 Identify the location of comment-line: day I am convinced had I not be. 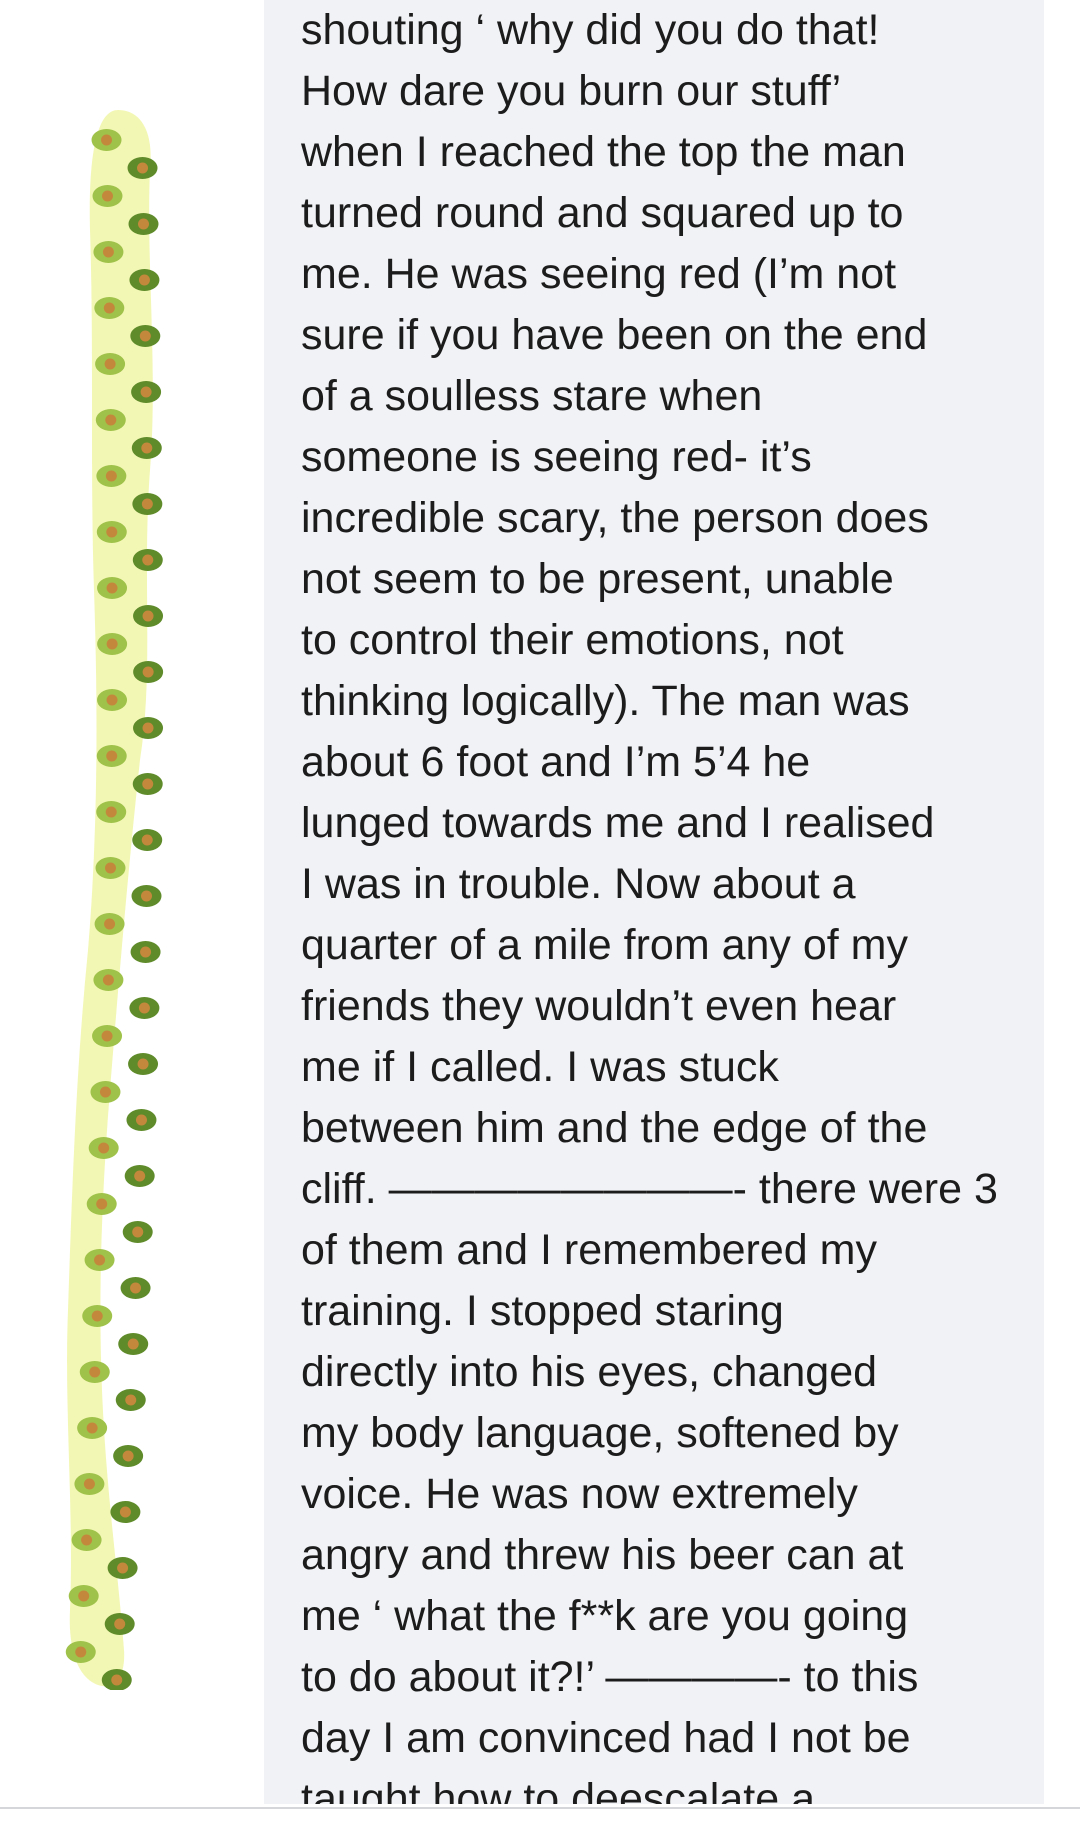
(606, 1738).